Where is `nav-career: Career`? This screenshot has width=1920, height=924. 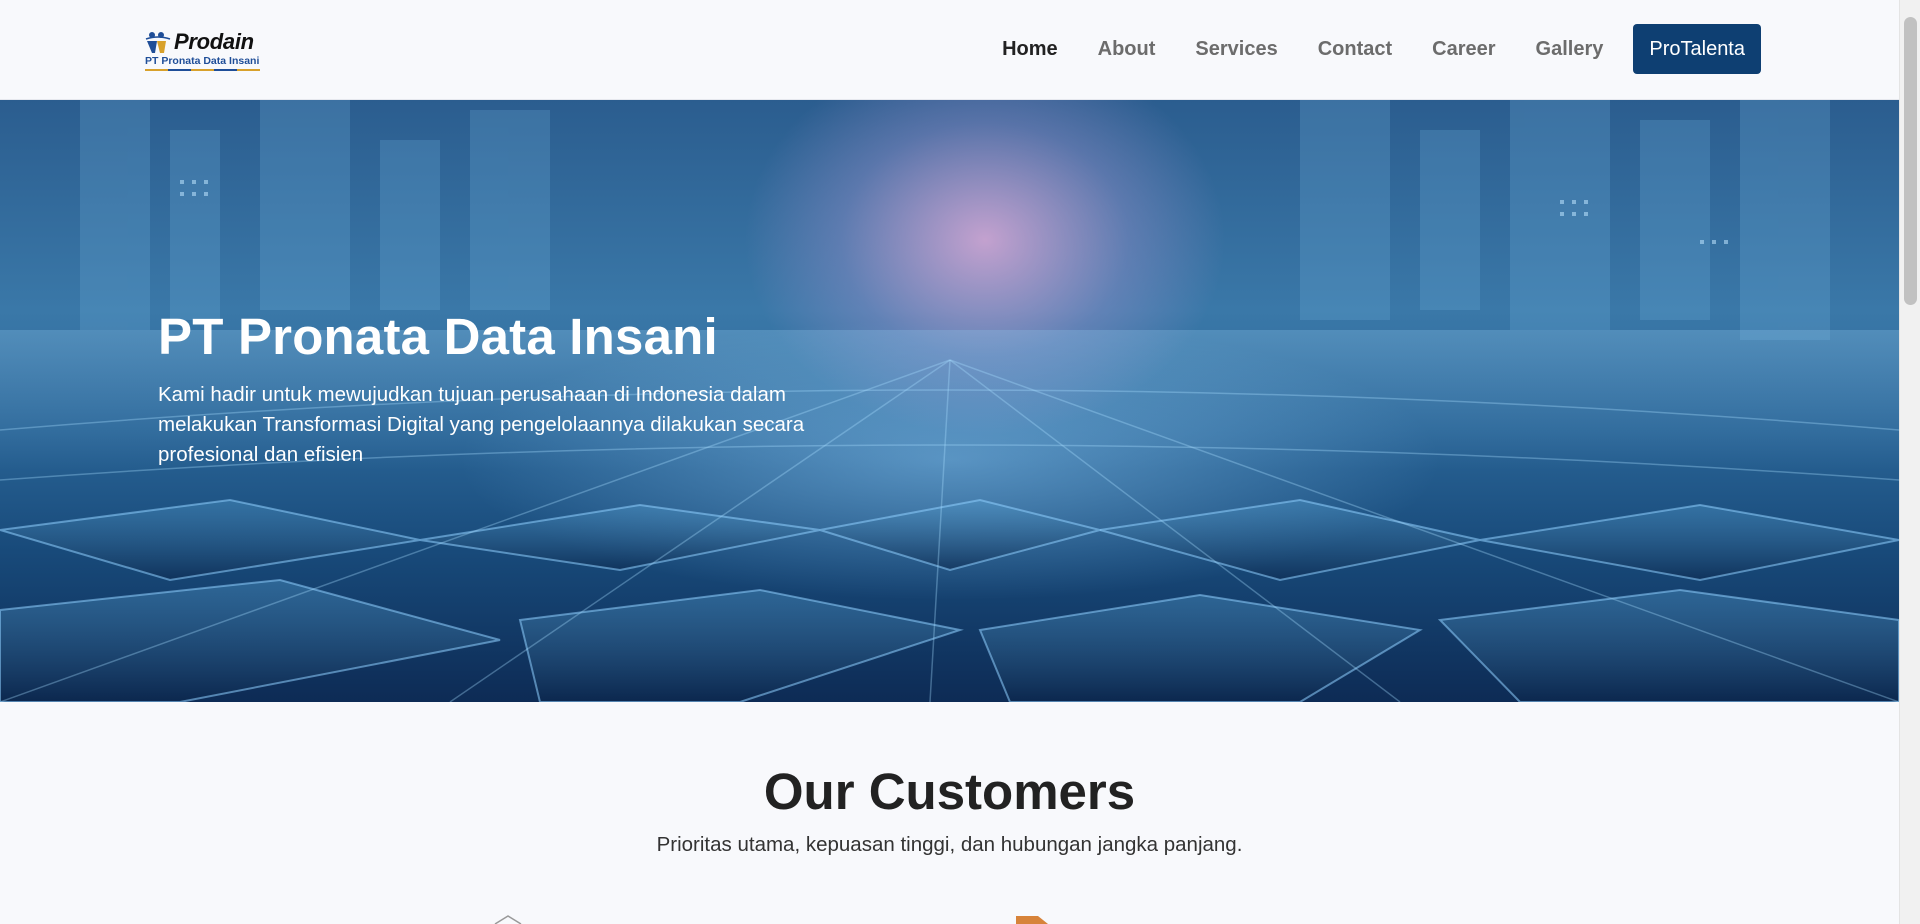
nav-career: Career is located at coordinates (1463, 49).